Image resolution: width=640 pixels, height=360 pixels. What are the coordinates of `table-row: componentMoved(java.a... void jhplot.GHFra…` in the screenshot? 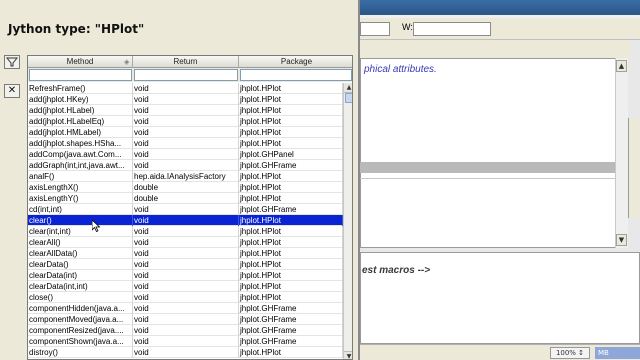 It's located at (185, 319).